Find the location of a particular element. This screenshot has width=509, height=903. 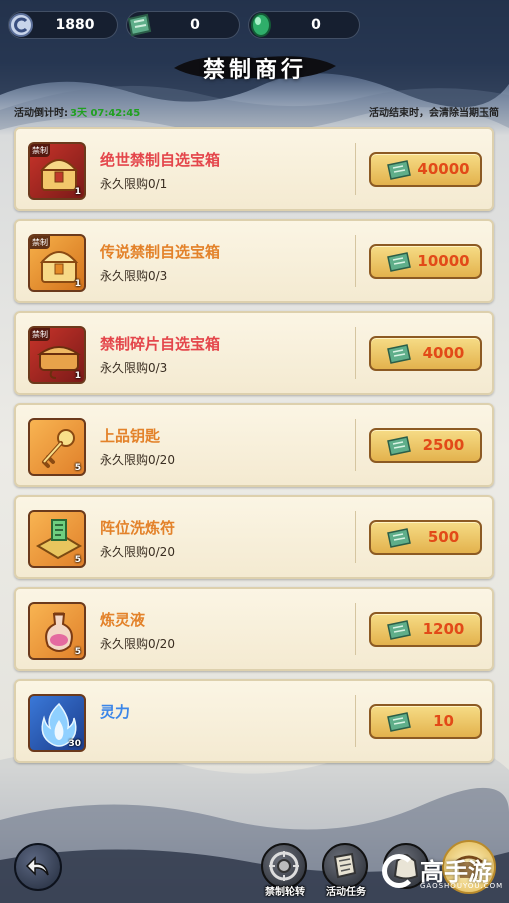

item-purchase-limit: 永久限购0/1 is located at coordinates (134, 184).